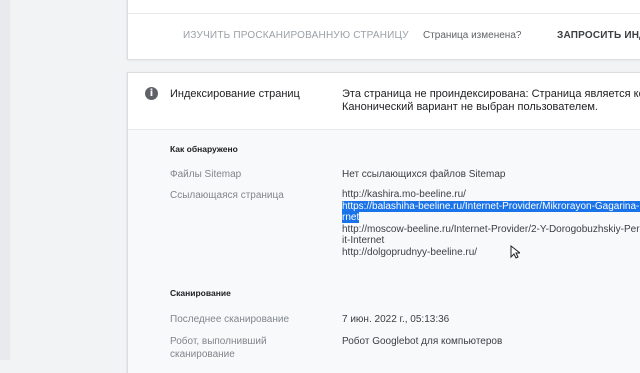 The height and width of the screenshot is (373, 640). What do you see at coordinates (422, 341) in the screenshot?
I see `crawler-value: Робот Googlebot для компьютеров` at bounding box center [422, 341].